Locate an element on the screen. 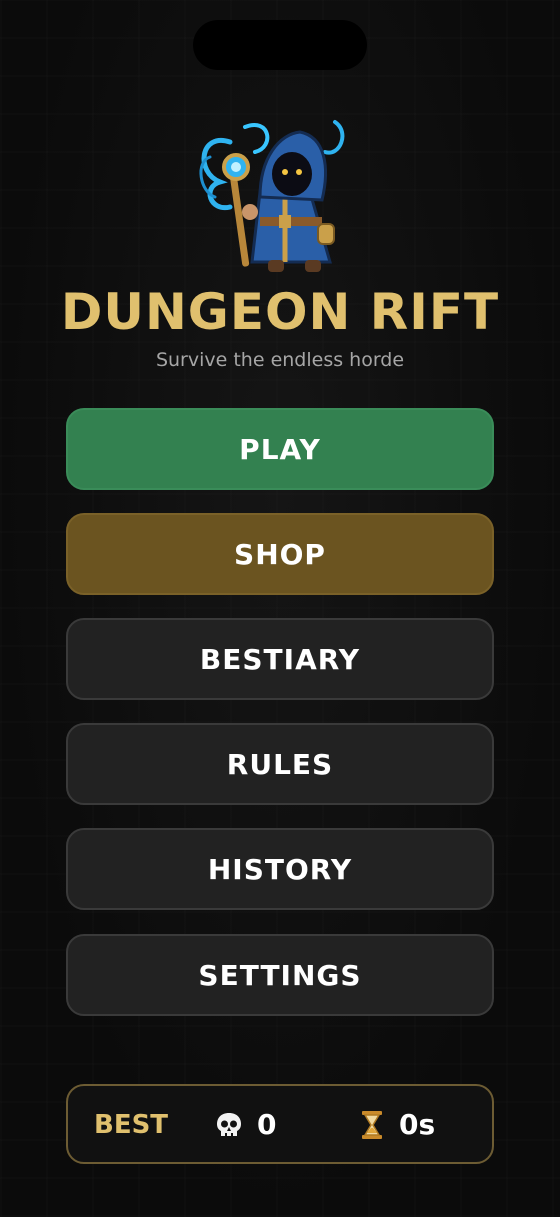 Image resolution: width=560 pixels, height=1217 pixels. wizard-hero-icon is located at coordinates (272, 196).